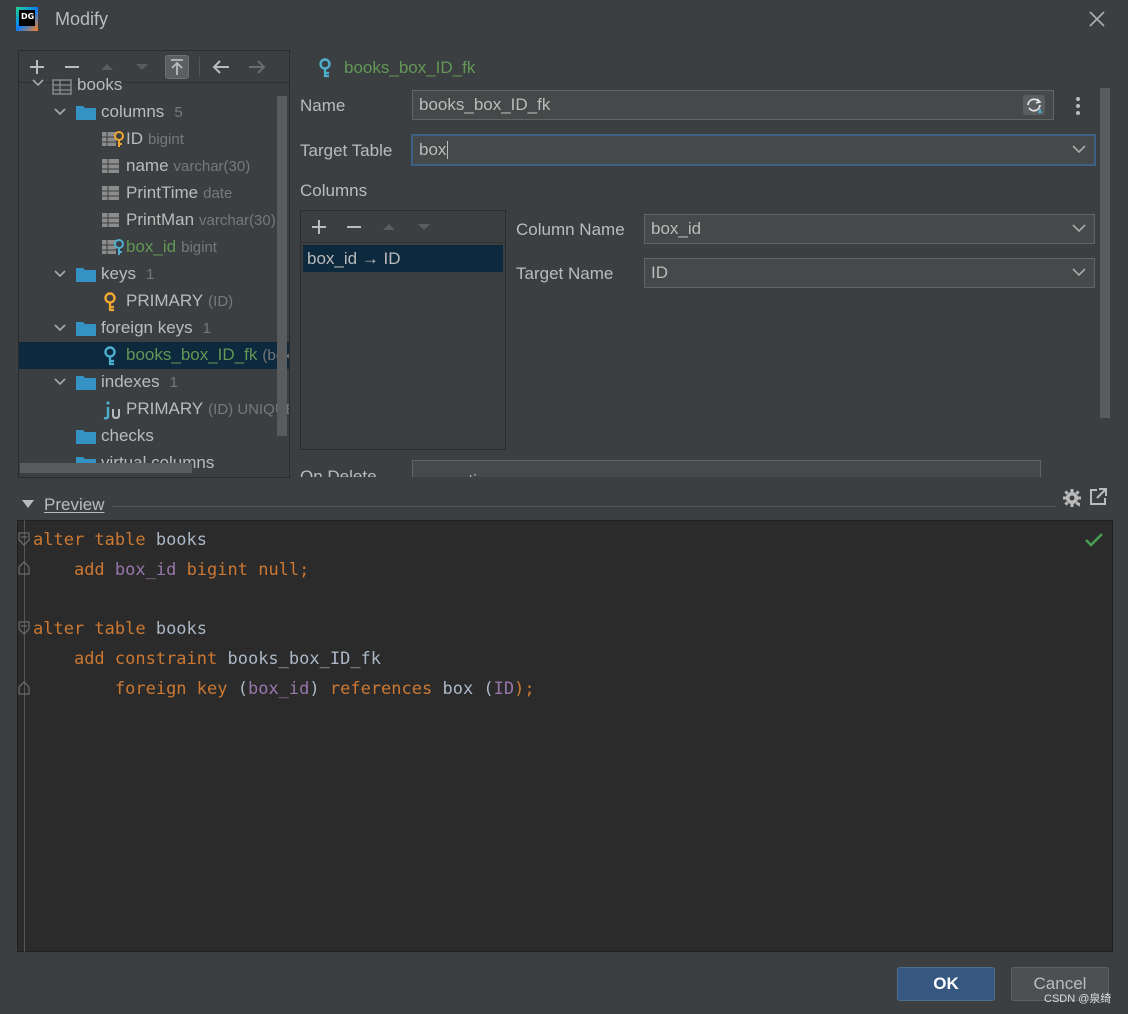  What do you see at coordinates (154, 193) in the screenshot?
I see `tree-item-column-printtime: PrintTime date` at bounding box center [154, 193].